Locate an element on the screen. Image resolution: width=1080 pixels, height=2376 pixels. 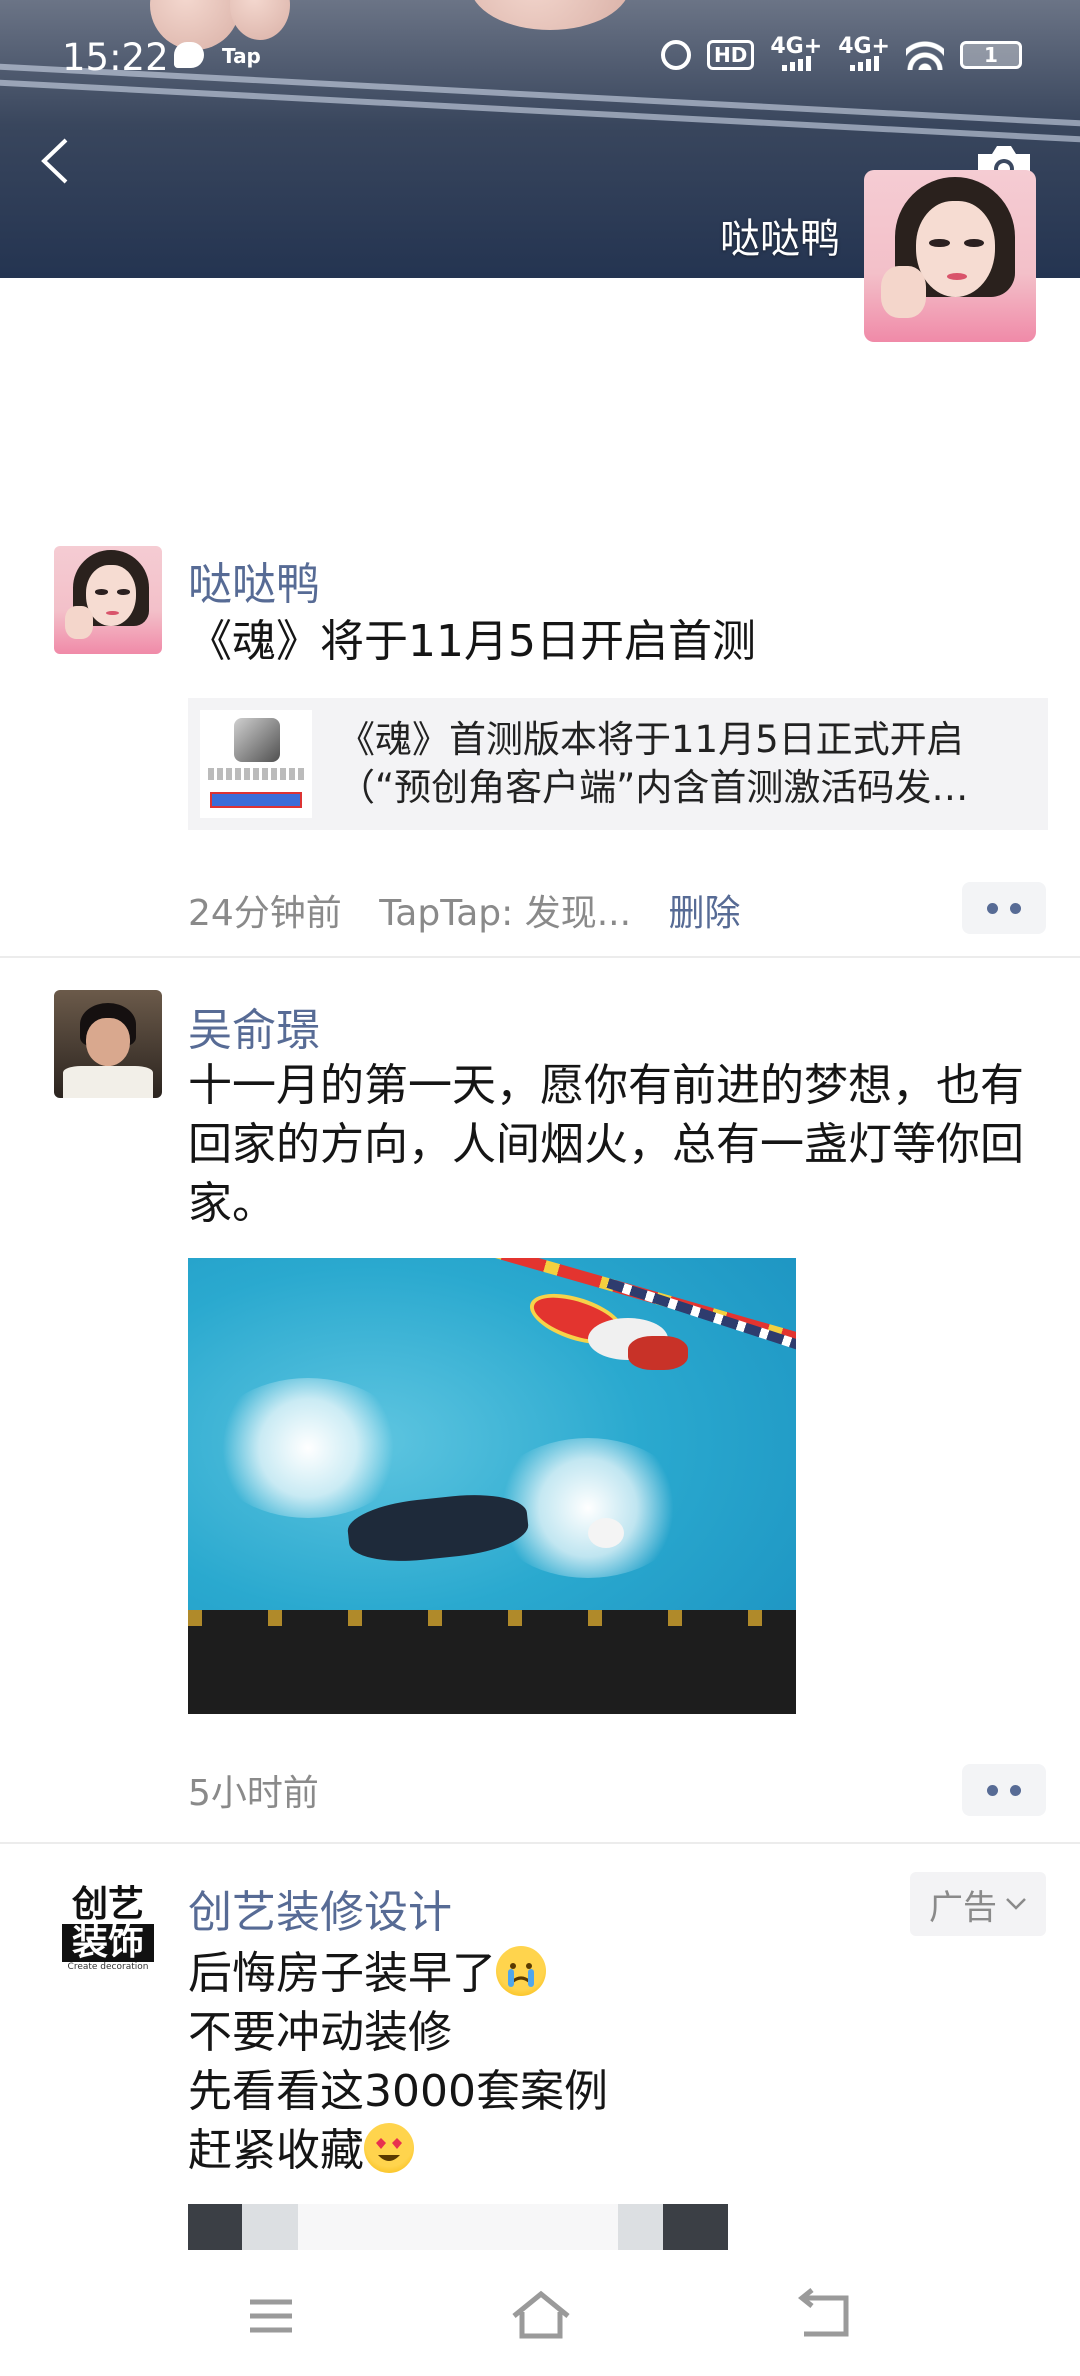
post-meta: 24分钟前 TapTap: 发现... 删除 is located at coordinates (464, 910).